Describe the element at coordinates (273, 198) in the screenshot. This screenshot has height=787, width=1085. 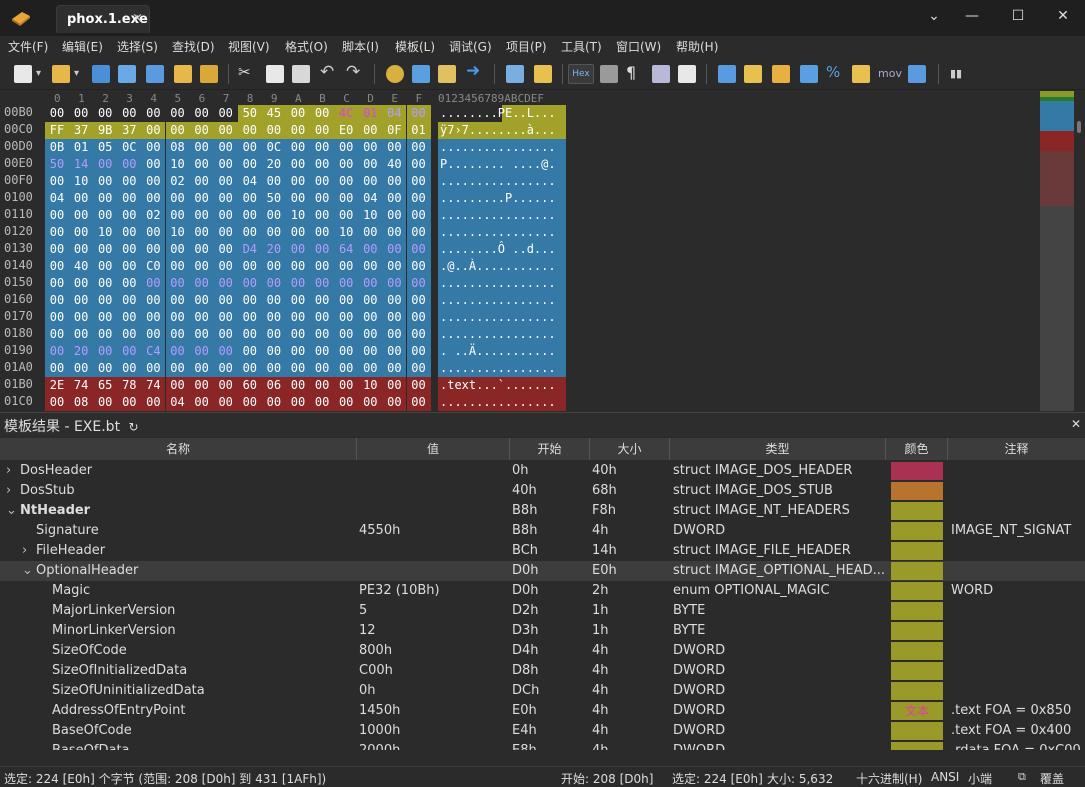
I see `hex-byte: 50` at that location.